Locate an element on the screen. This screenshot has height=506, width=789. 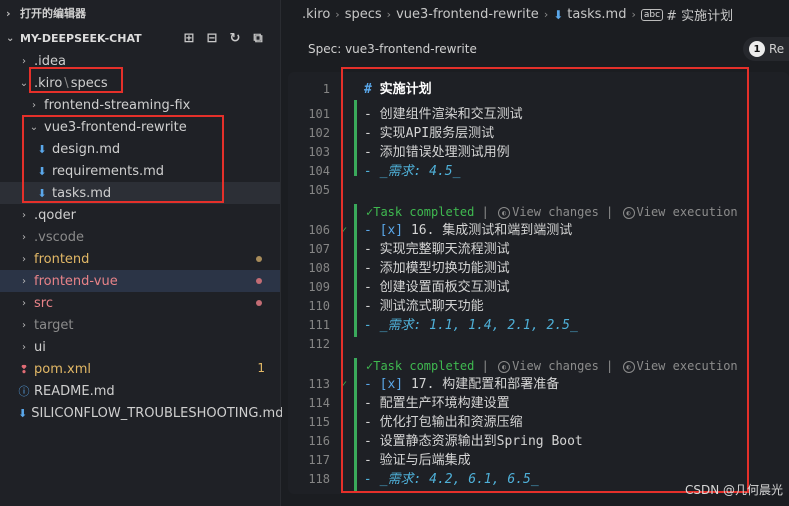
tree-item-target: › target is located at coordinates (140, 325).